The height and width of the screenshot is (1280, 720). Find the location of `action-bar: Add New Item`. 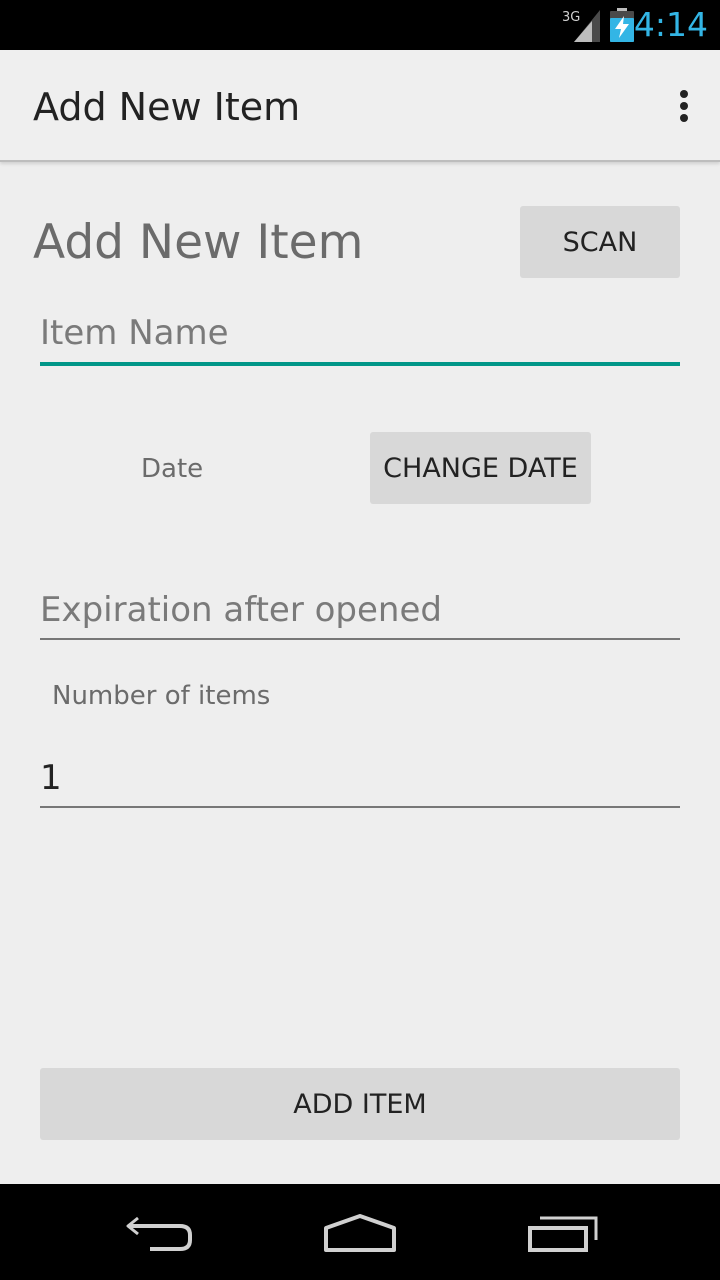

action-bar: Add New Item is located at coordinates (360, 106).